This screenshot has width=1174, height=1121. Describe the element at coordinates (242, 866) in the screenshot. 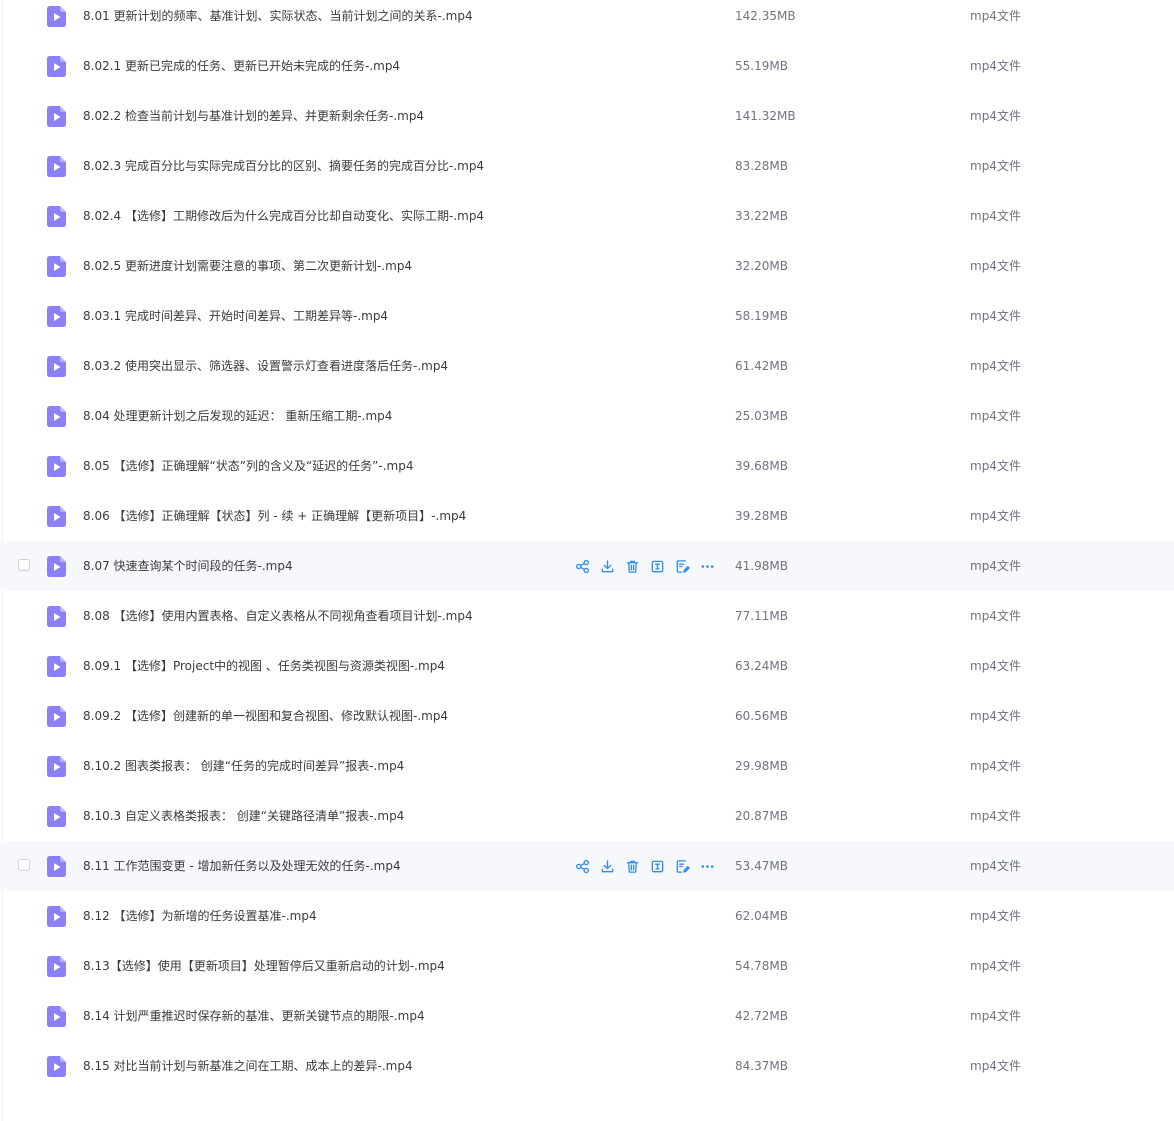

I see `file-name: 8.11 工作范围变更 - 增加新任务以及处理无效的任务-.mp4` at that location.